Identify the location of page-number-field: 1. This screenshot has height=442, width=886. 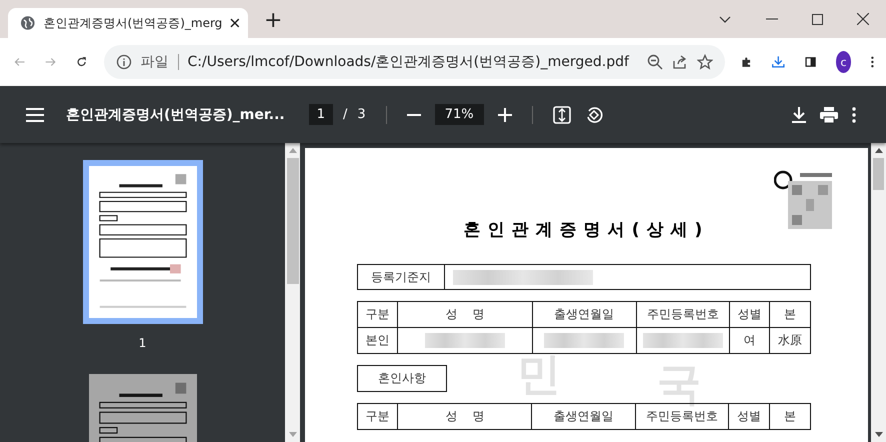
(321, 114).